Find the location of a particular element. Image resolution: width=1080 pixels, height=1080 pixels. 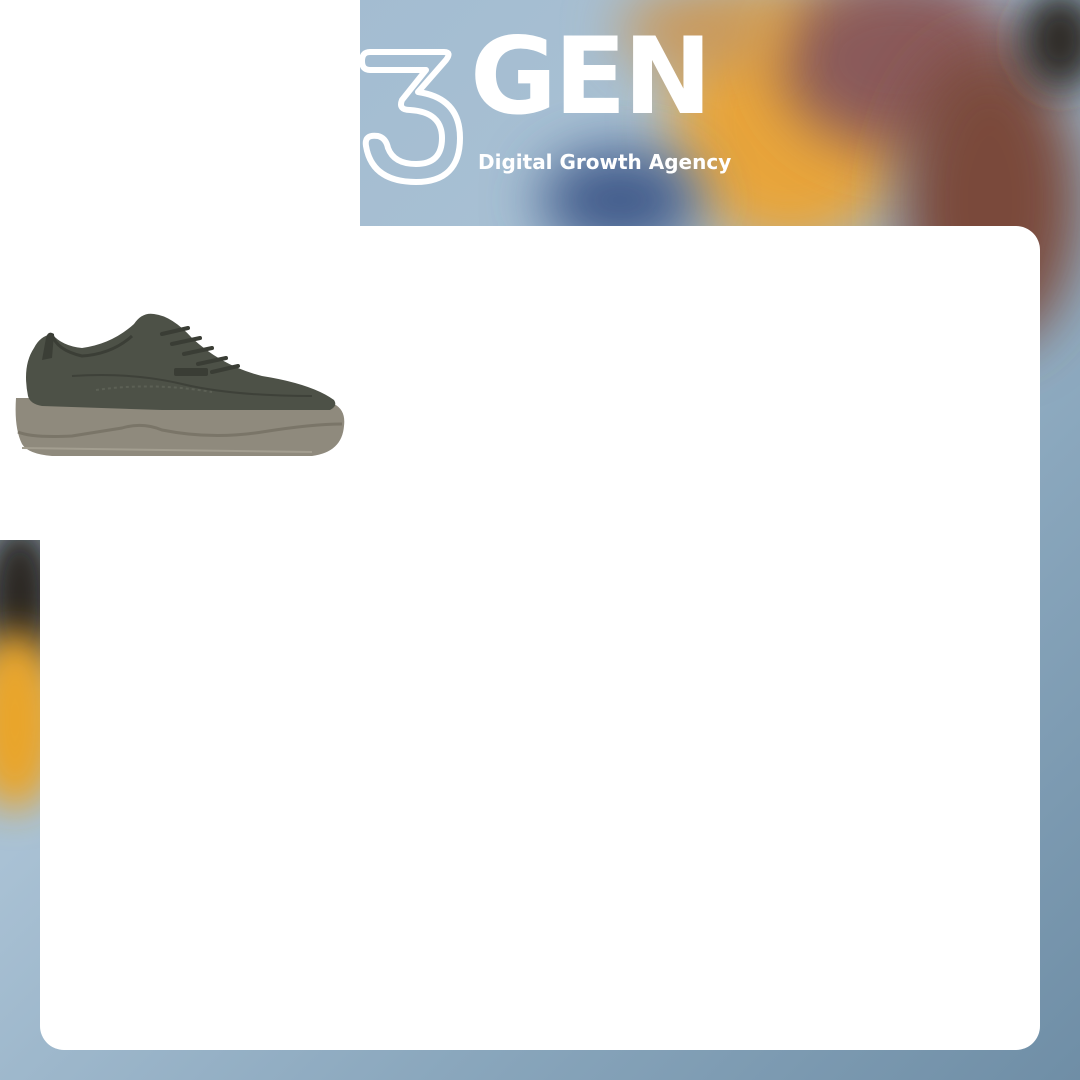

agency-logo: GEN Digital Growth Agency is located at coordinates (546, 106).